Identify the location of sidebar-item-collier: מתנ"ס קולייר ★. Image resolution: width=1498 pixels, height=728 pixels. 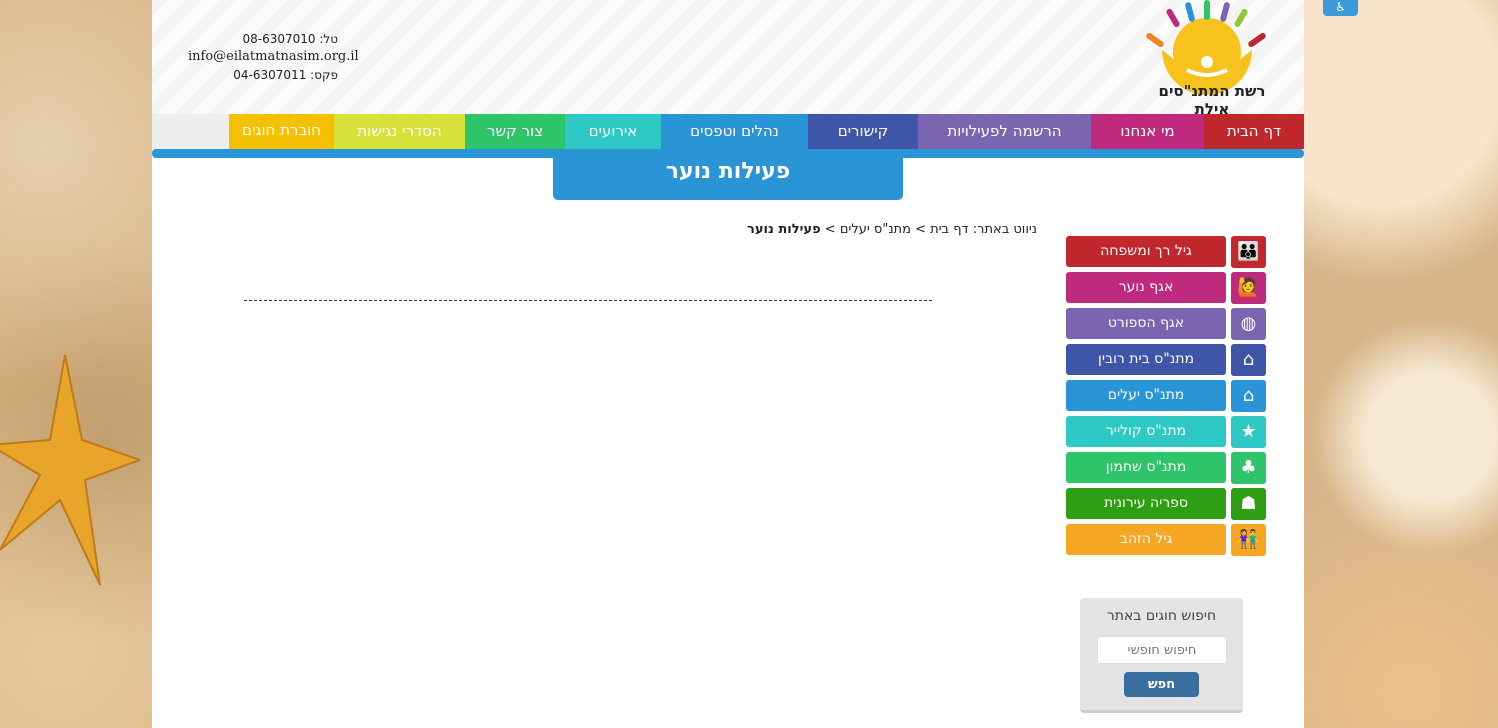
(1166, 432).